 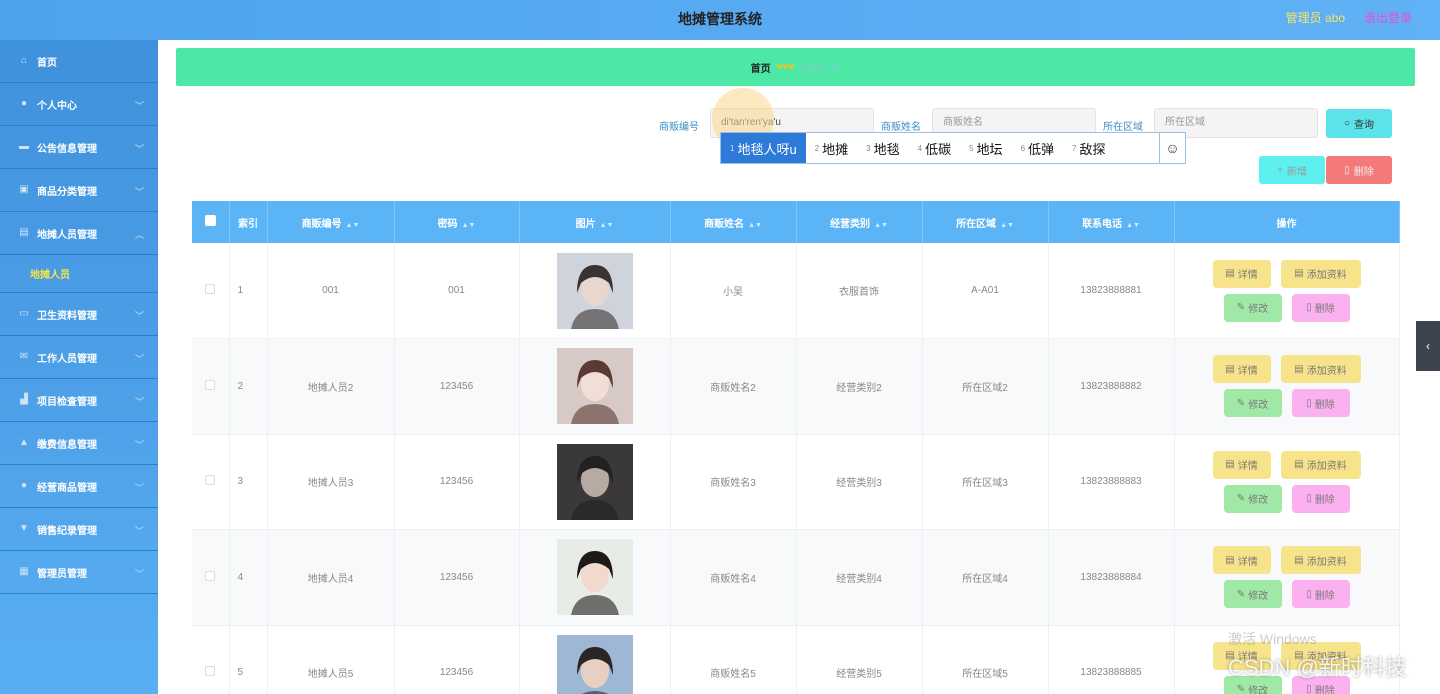 What do you see at coordinates (248, 291) in the screenshot?
I see `cell-index: 1` at bounding box center [248, 291].